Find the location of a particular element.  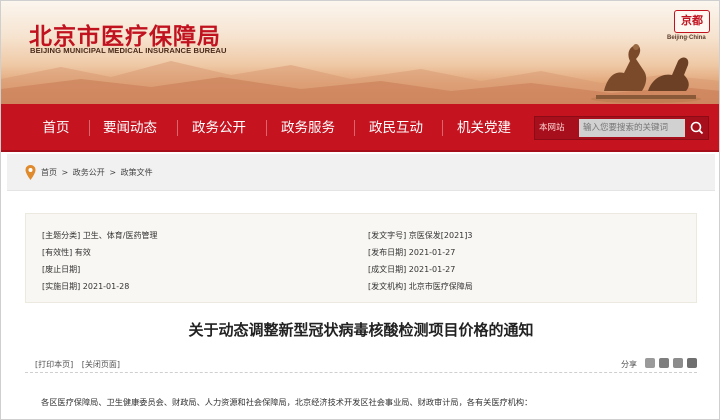

meta-key: [有效性] is located at coordinates (57, 252).